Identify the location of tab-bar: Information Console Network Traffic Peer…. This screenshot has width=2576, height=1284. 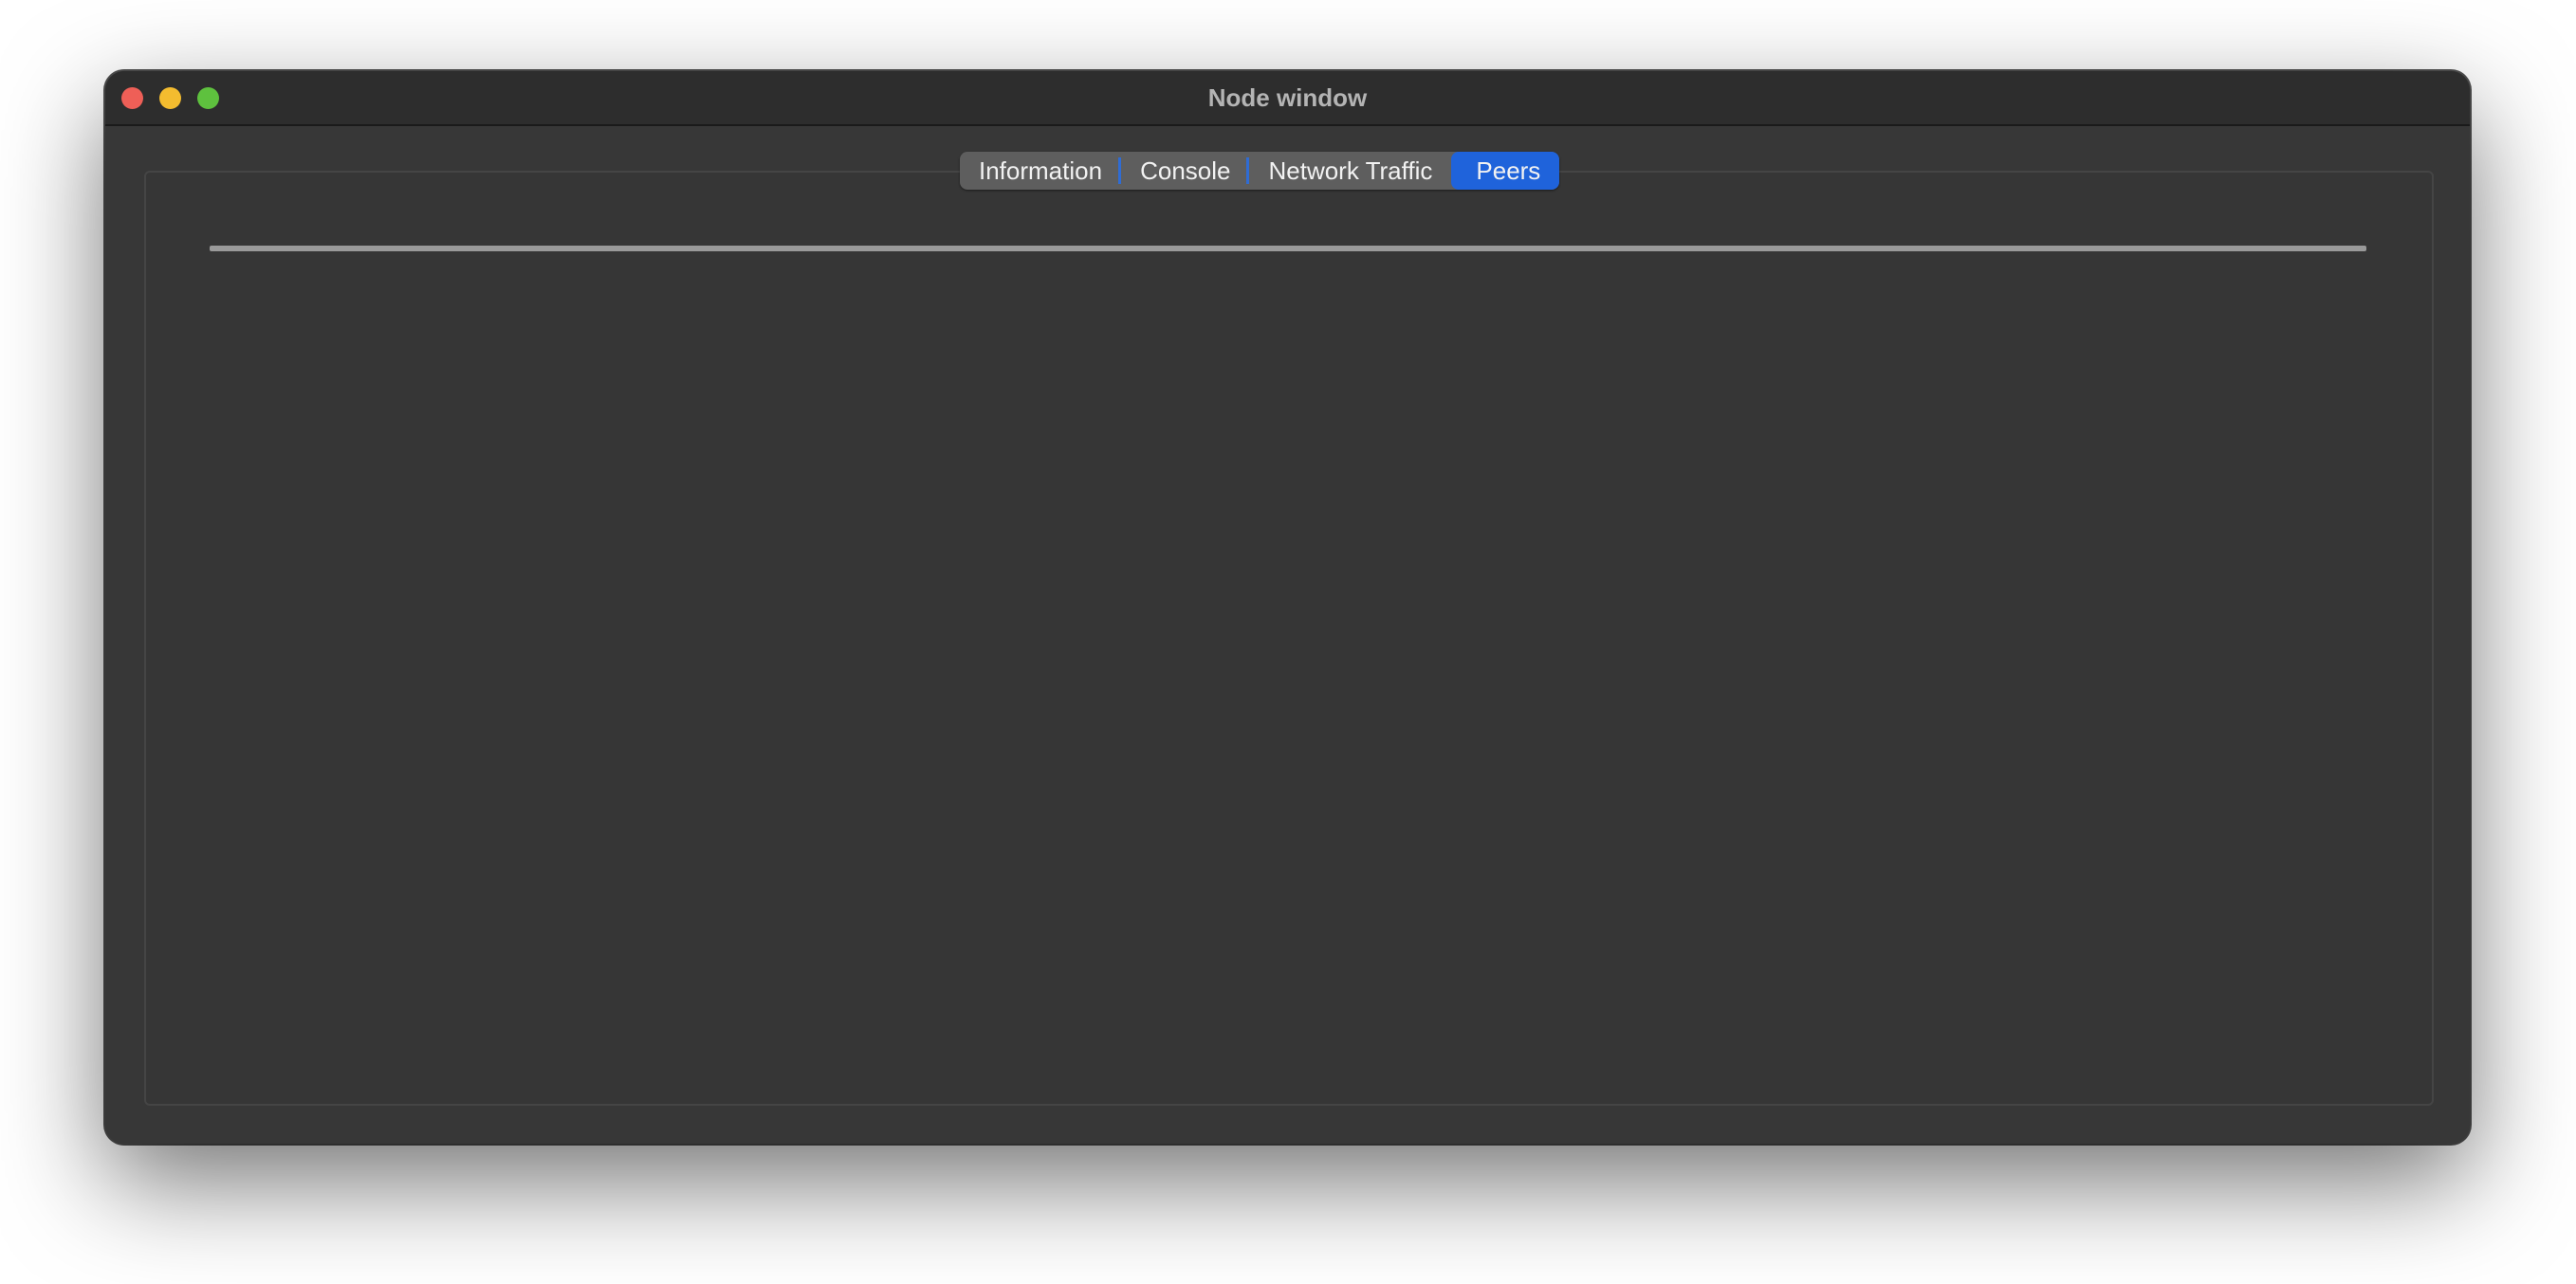
(1260, 171).